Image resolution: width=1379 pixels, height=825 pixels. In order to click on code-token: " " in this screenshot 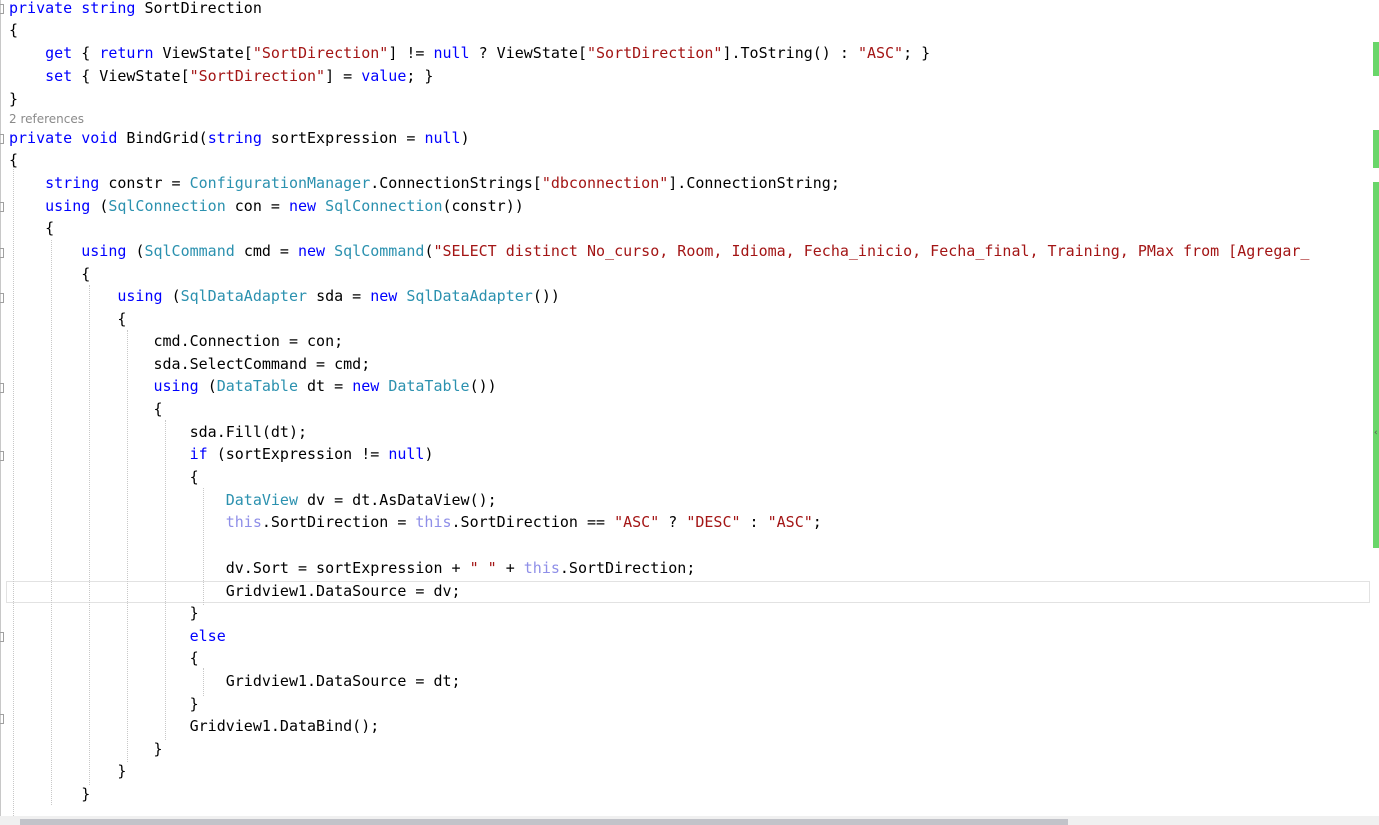, I will do `click(483, 568)`.